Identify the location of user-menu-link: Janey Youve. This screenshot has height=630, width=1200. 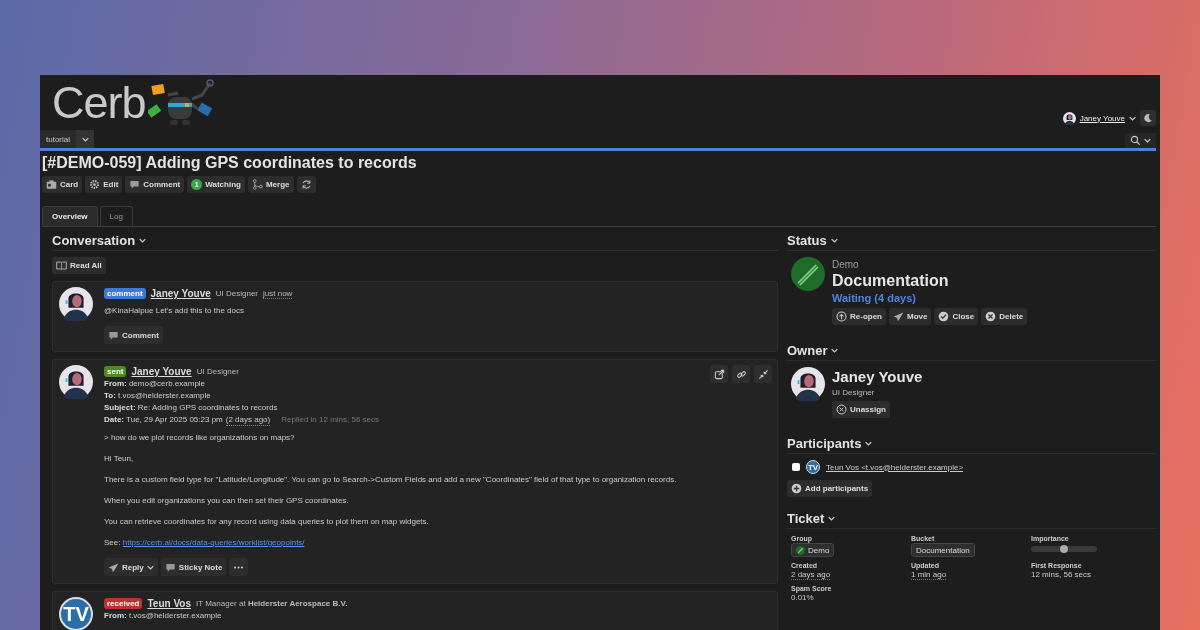
(1102, 118).